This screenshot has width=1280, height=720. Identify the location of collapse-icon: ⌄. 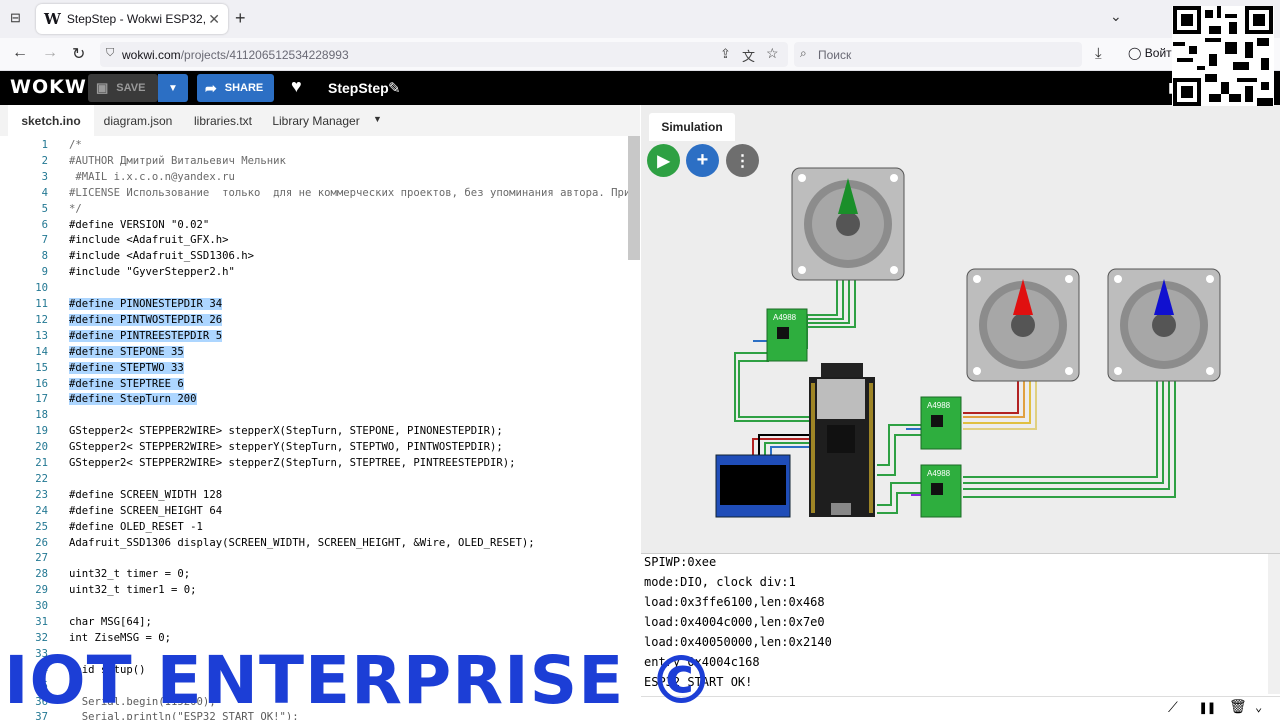
(1258, 707).